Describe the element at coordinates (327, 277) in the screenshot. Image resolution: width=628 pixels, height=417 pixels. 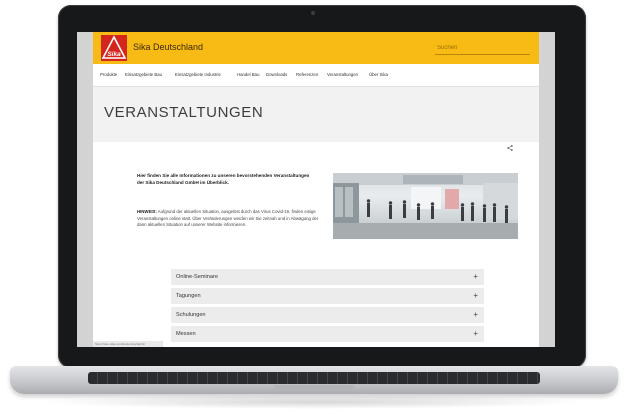
I see `accordion-online-seminare: Online-Seminare +` at that location.